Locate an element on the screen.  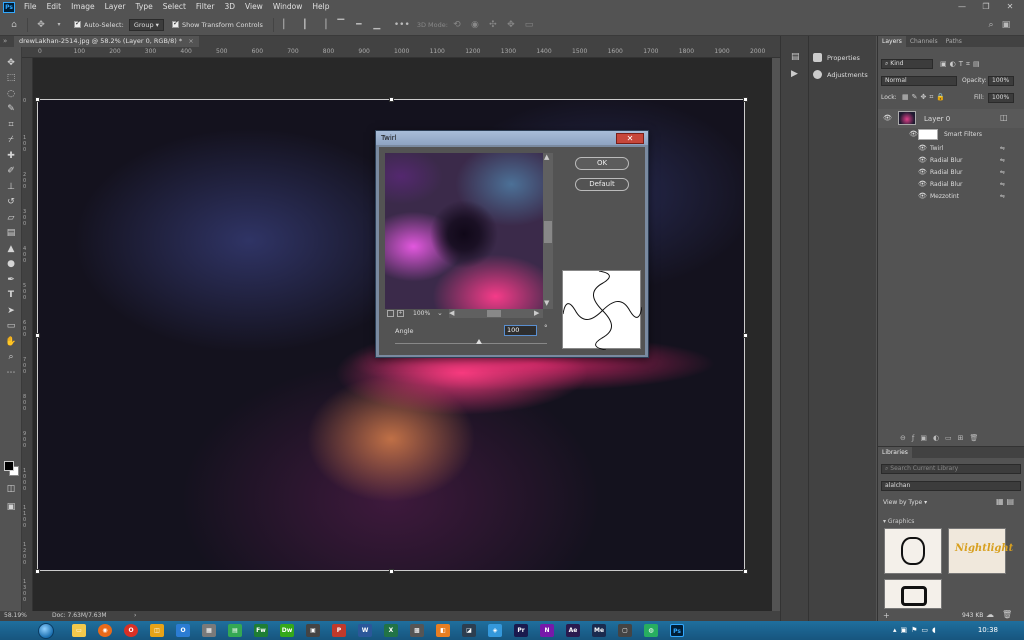
app-icon: ◍ is located at coordinates (651, 630).